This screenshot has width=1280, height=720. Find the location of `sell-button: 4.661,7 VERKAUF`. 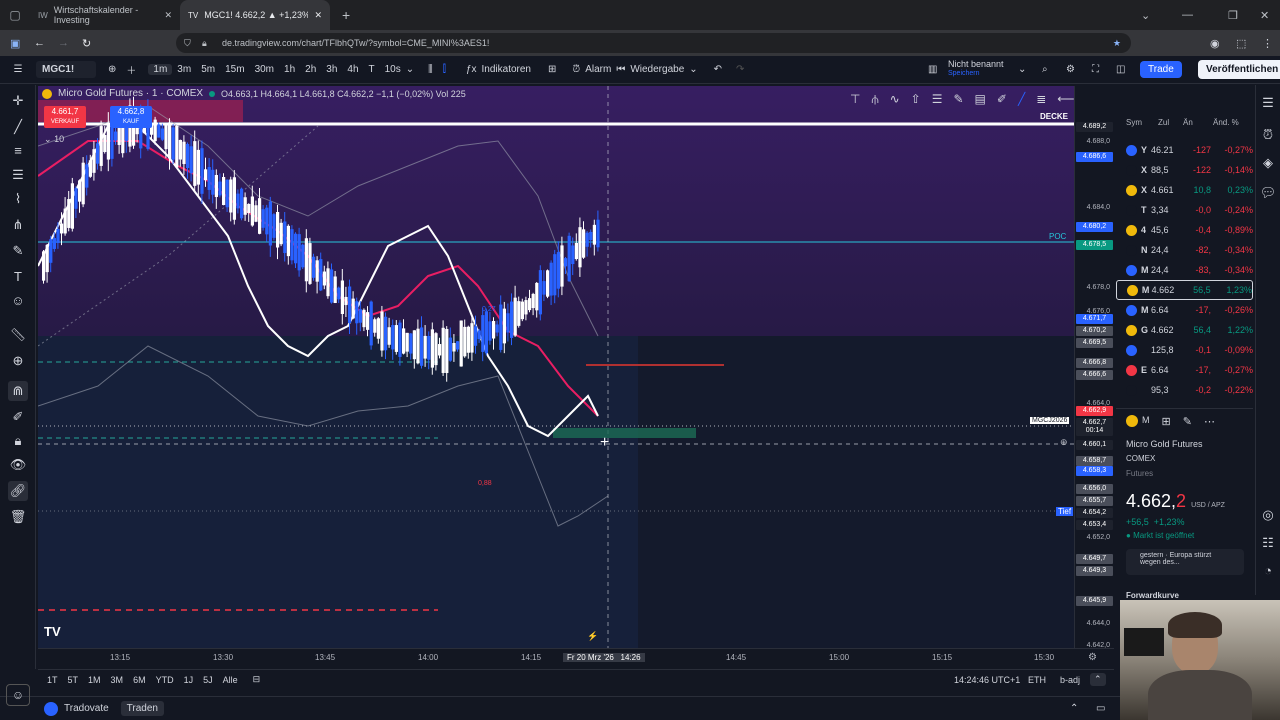

sell-button: 4.661,7 VERKAUF is located at coordinates (65, 117).